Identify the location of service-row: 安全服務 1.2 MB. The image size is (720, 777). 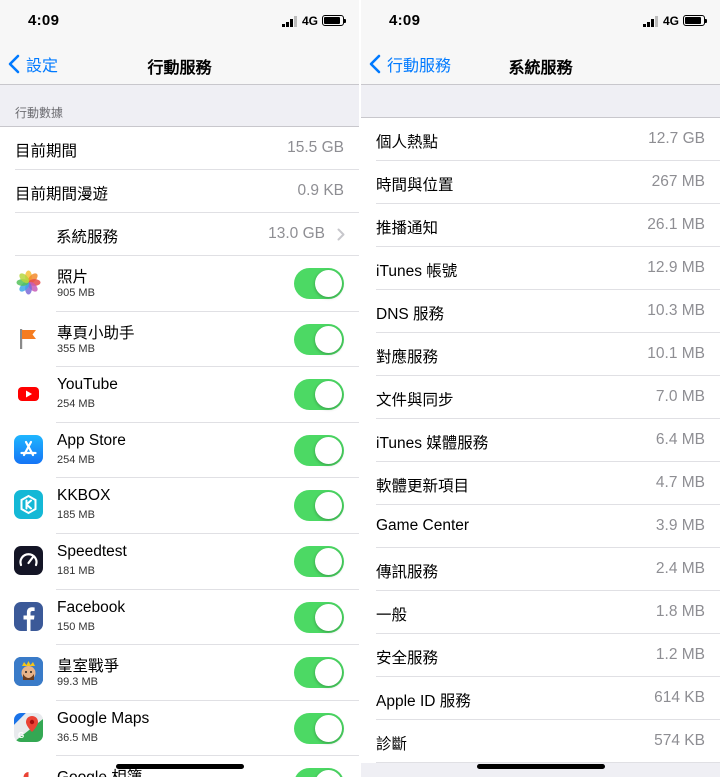
(540, 655).